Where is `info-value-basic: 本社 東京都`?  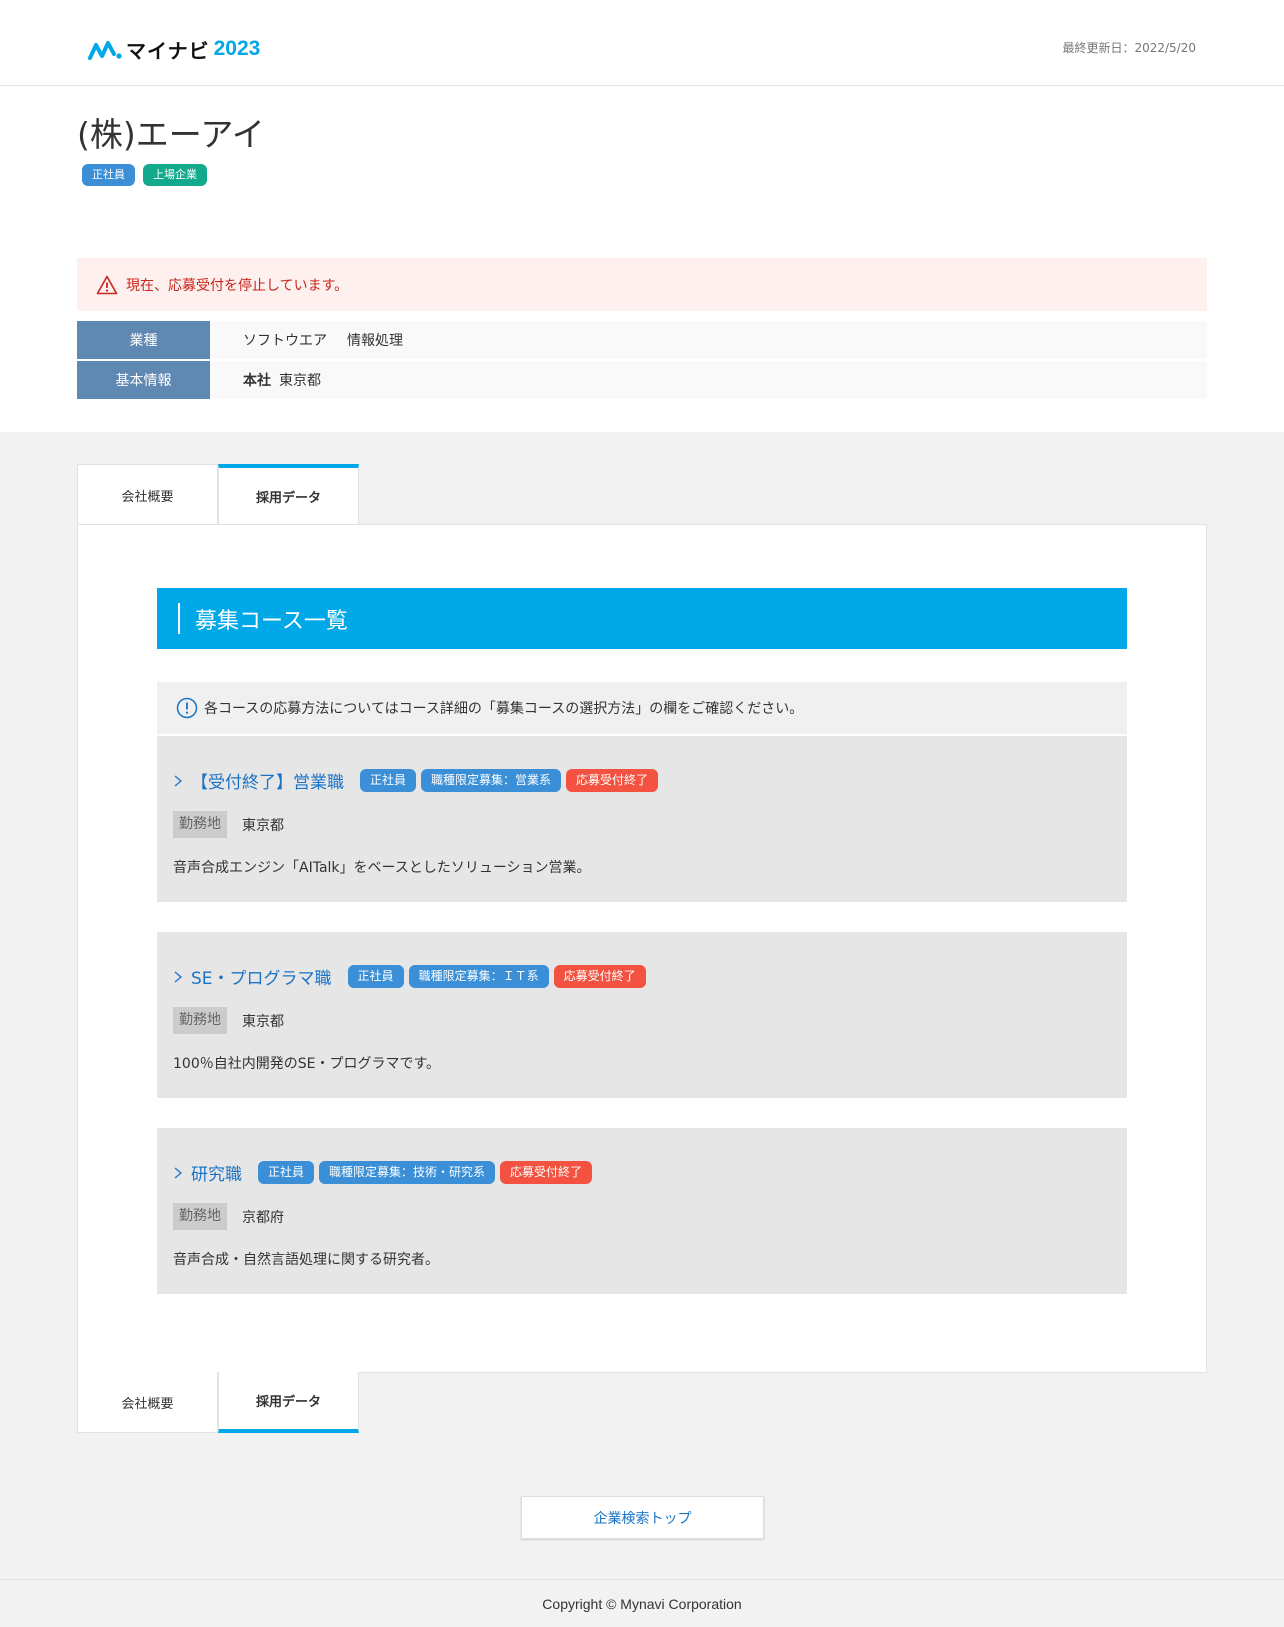 info-value-basic: 本社 東京都 is located at coordinates (708, 380).